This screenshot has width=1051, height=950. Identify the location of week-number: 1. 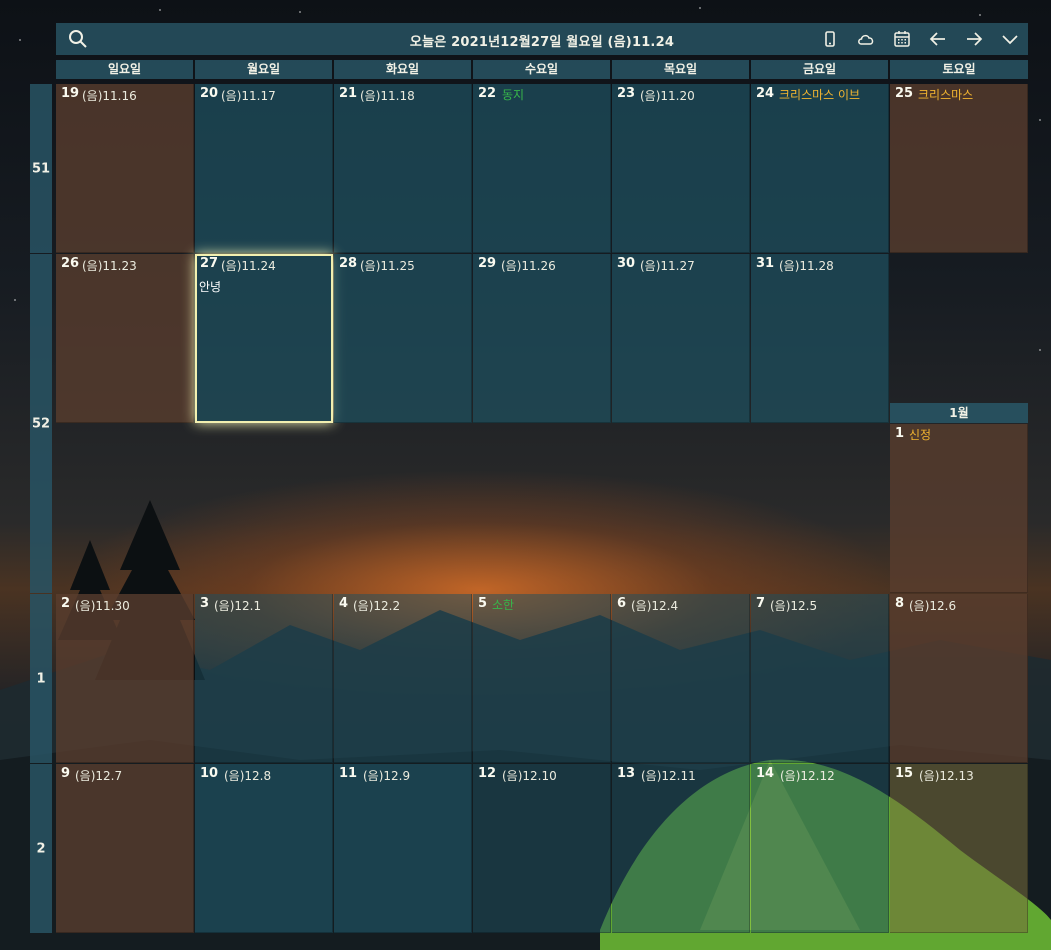
(41, 678).